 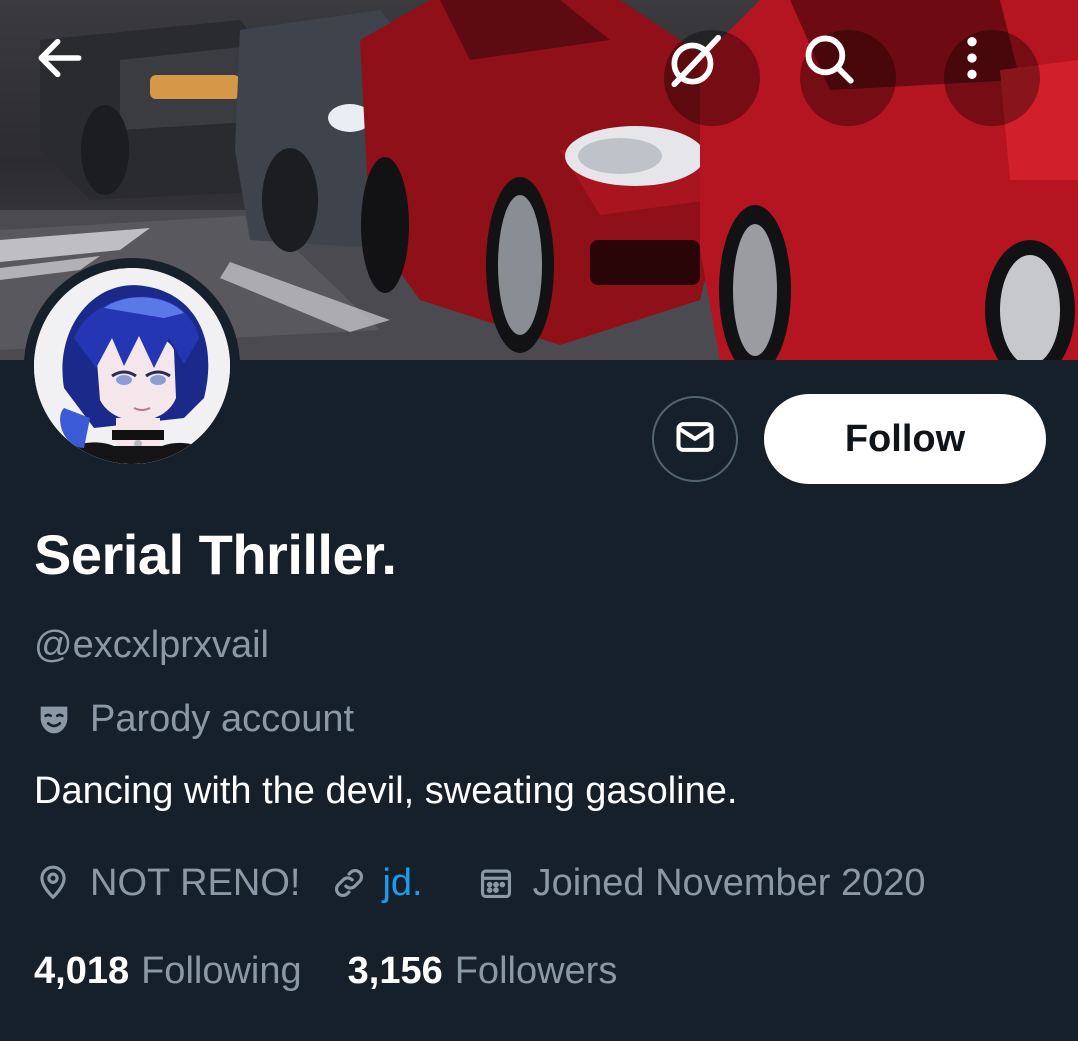 I want to click on location-item: NOT RENO!, so click(x=167, y=883).